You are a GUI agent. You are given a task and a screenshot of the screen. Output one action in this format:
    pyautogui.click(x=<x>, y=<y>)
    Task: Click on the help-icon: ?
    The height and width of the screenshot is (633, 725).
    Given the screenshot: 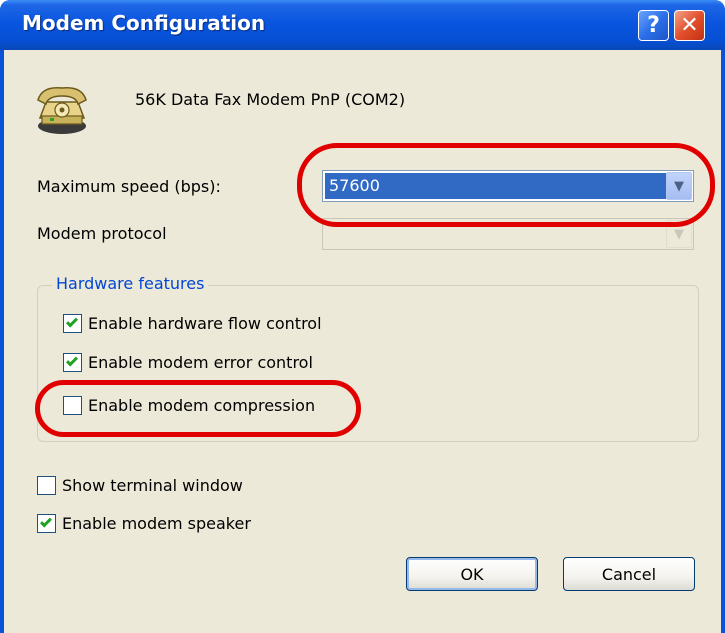 What is the action you would take?
    pyautogui.click(x=653, y=25)
    